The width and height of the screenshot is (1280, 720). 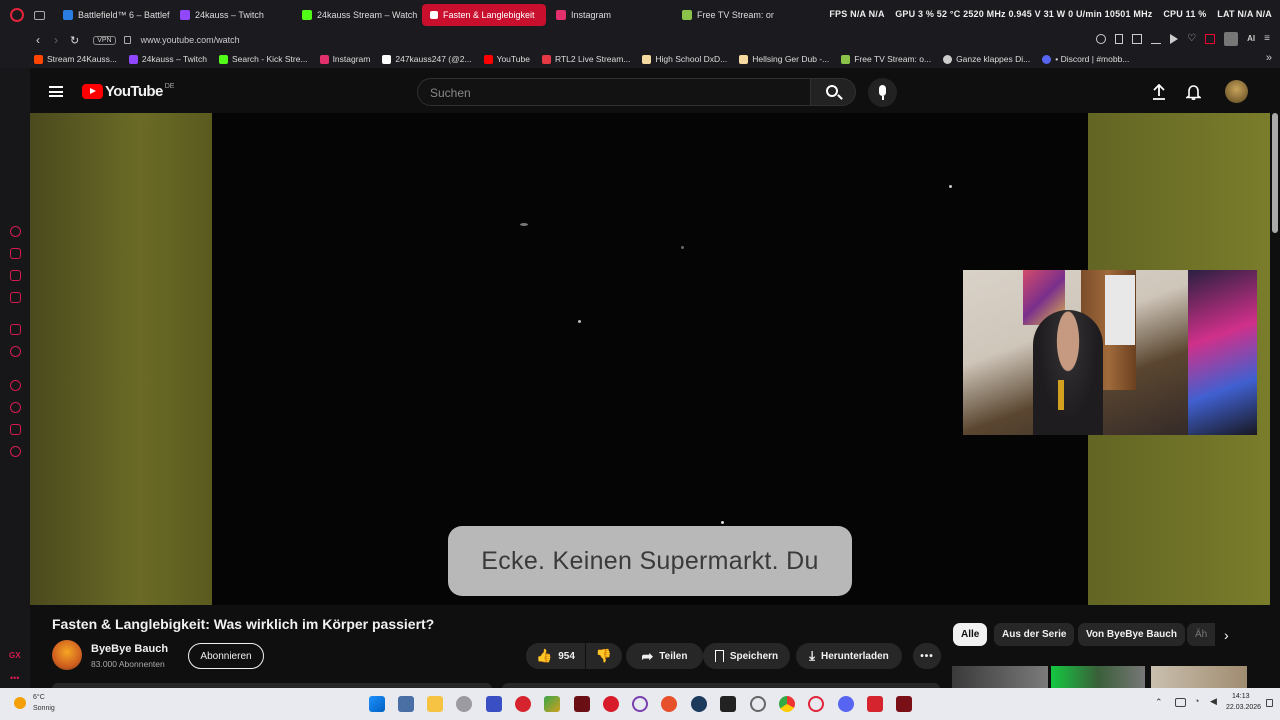 I want to click on tab-instagram: Instagram, so click(x=610, y=15).